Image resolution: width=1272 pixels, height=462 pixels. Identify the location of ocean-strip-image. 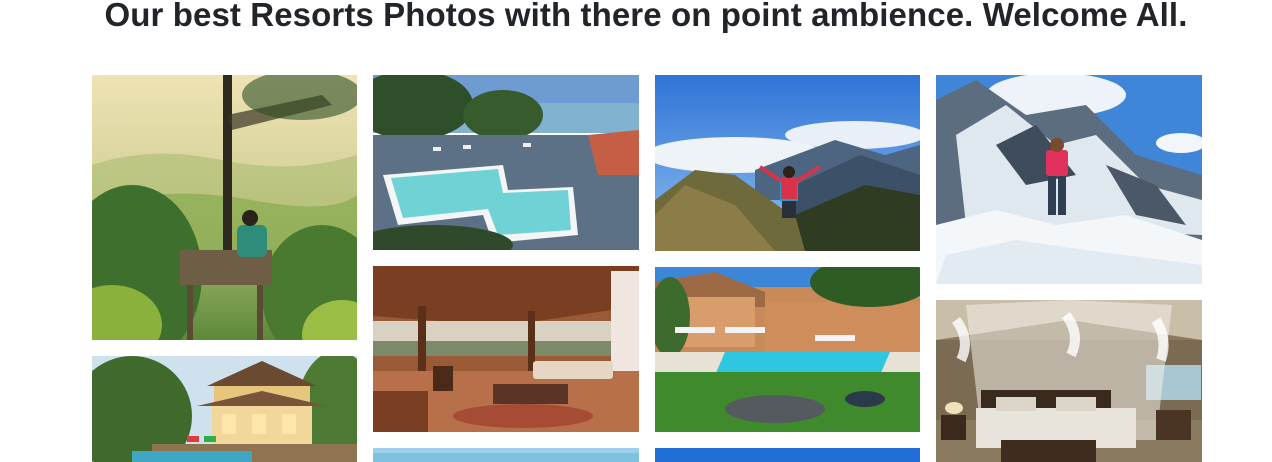
(506, 455).